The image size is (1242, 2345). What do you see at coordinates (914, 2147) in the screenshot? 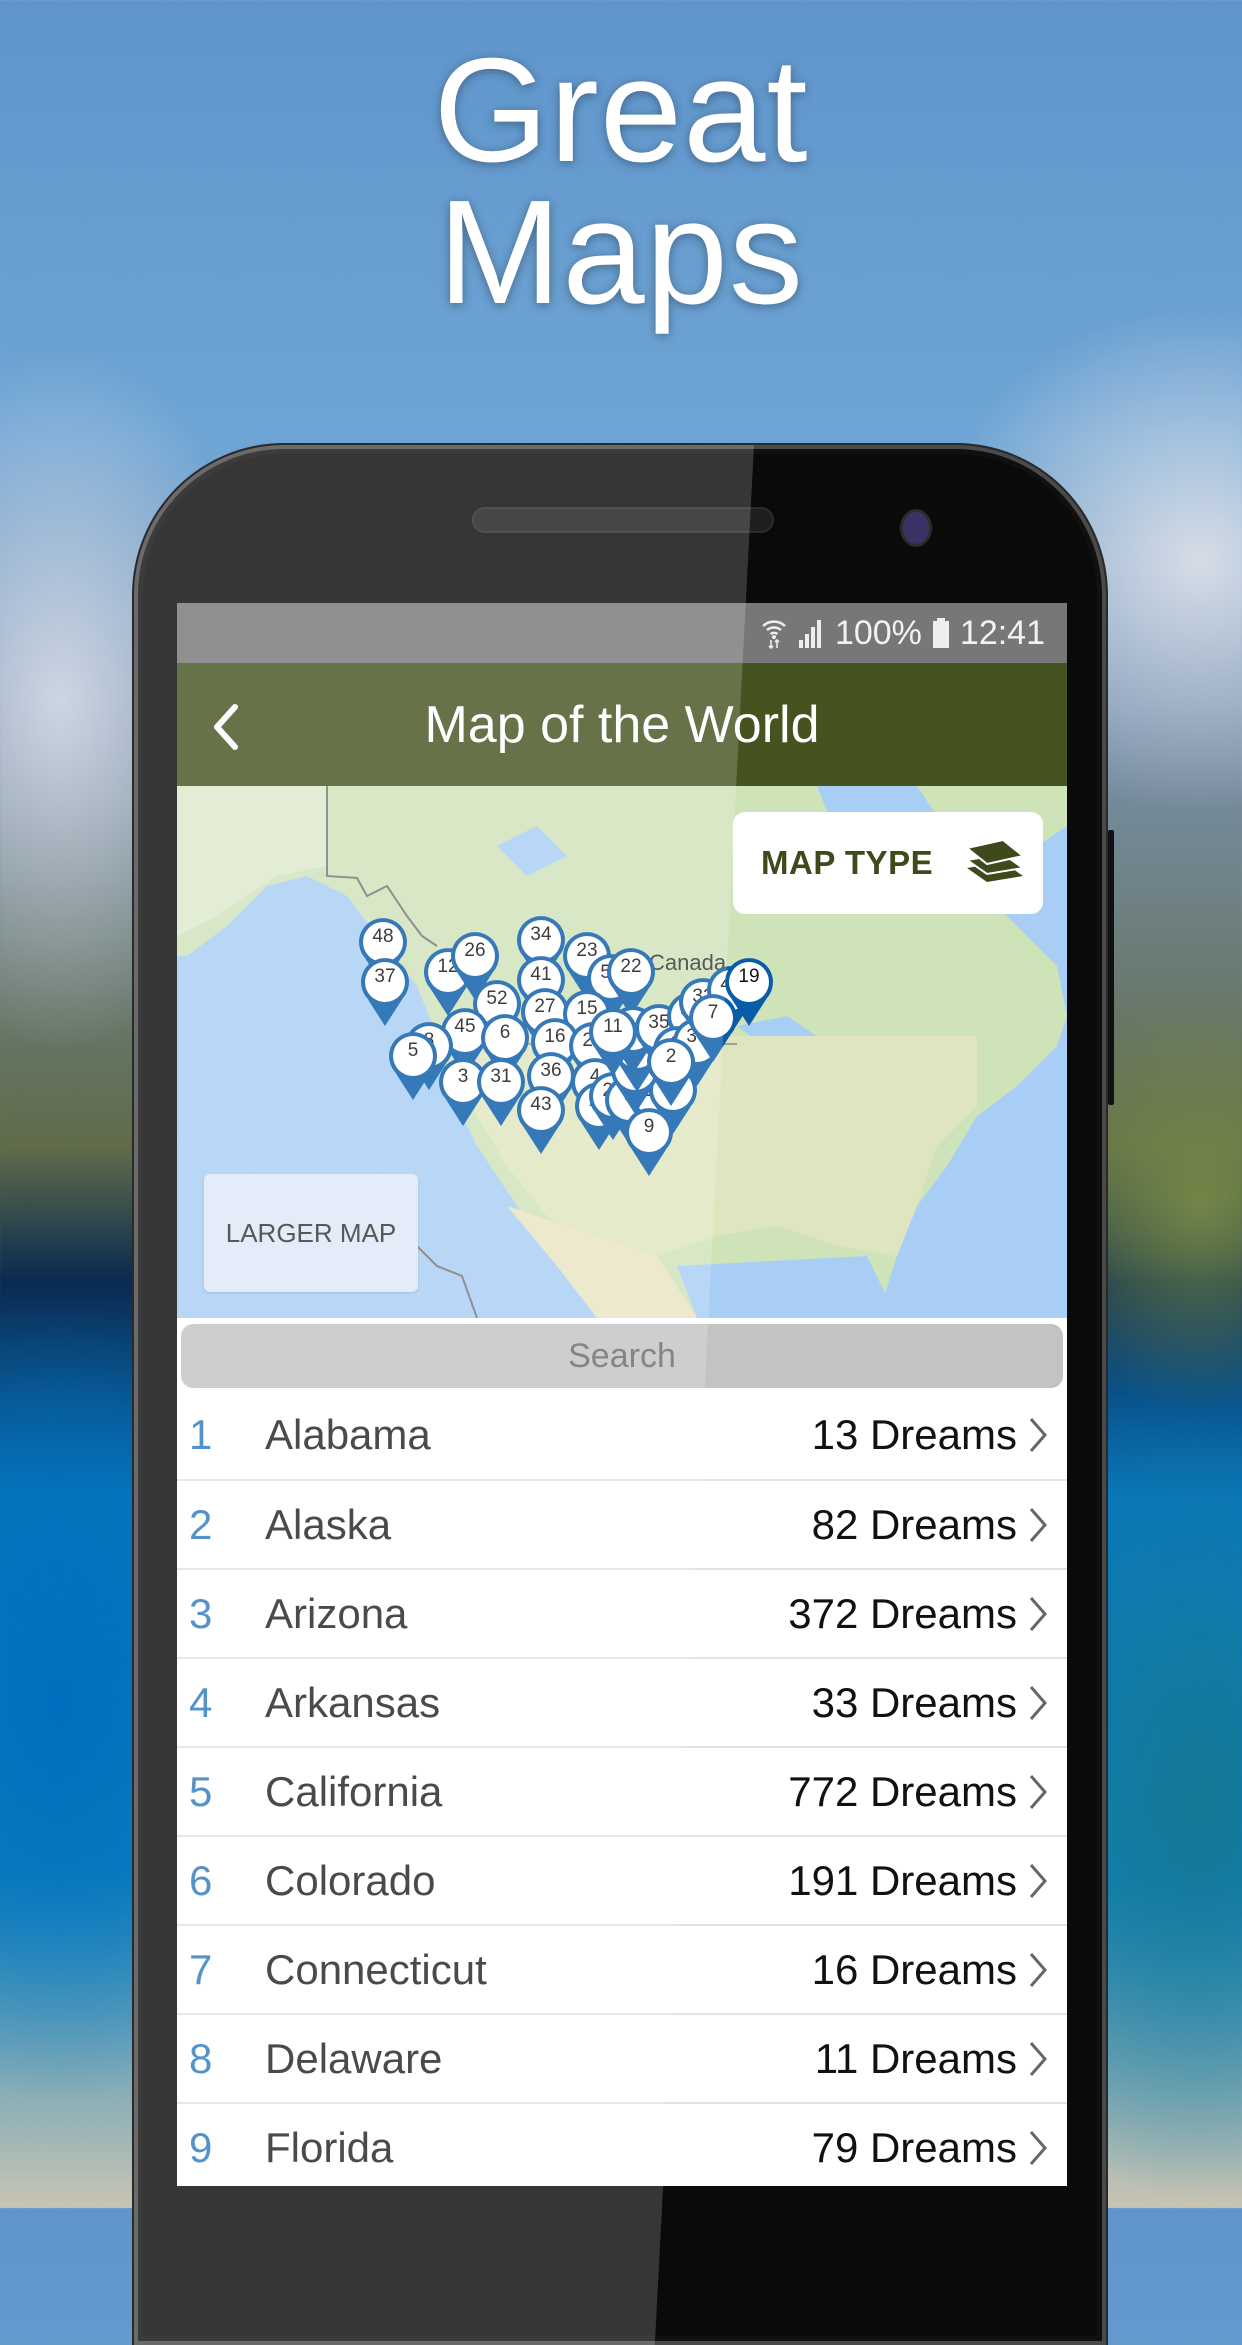
I see `list-item-count: 79 Dreams` at bounding box center [914, 2147].